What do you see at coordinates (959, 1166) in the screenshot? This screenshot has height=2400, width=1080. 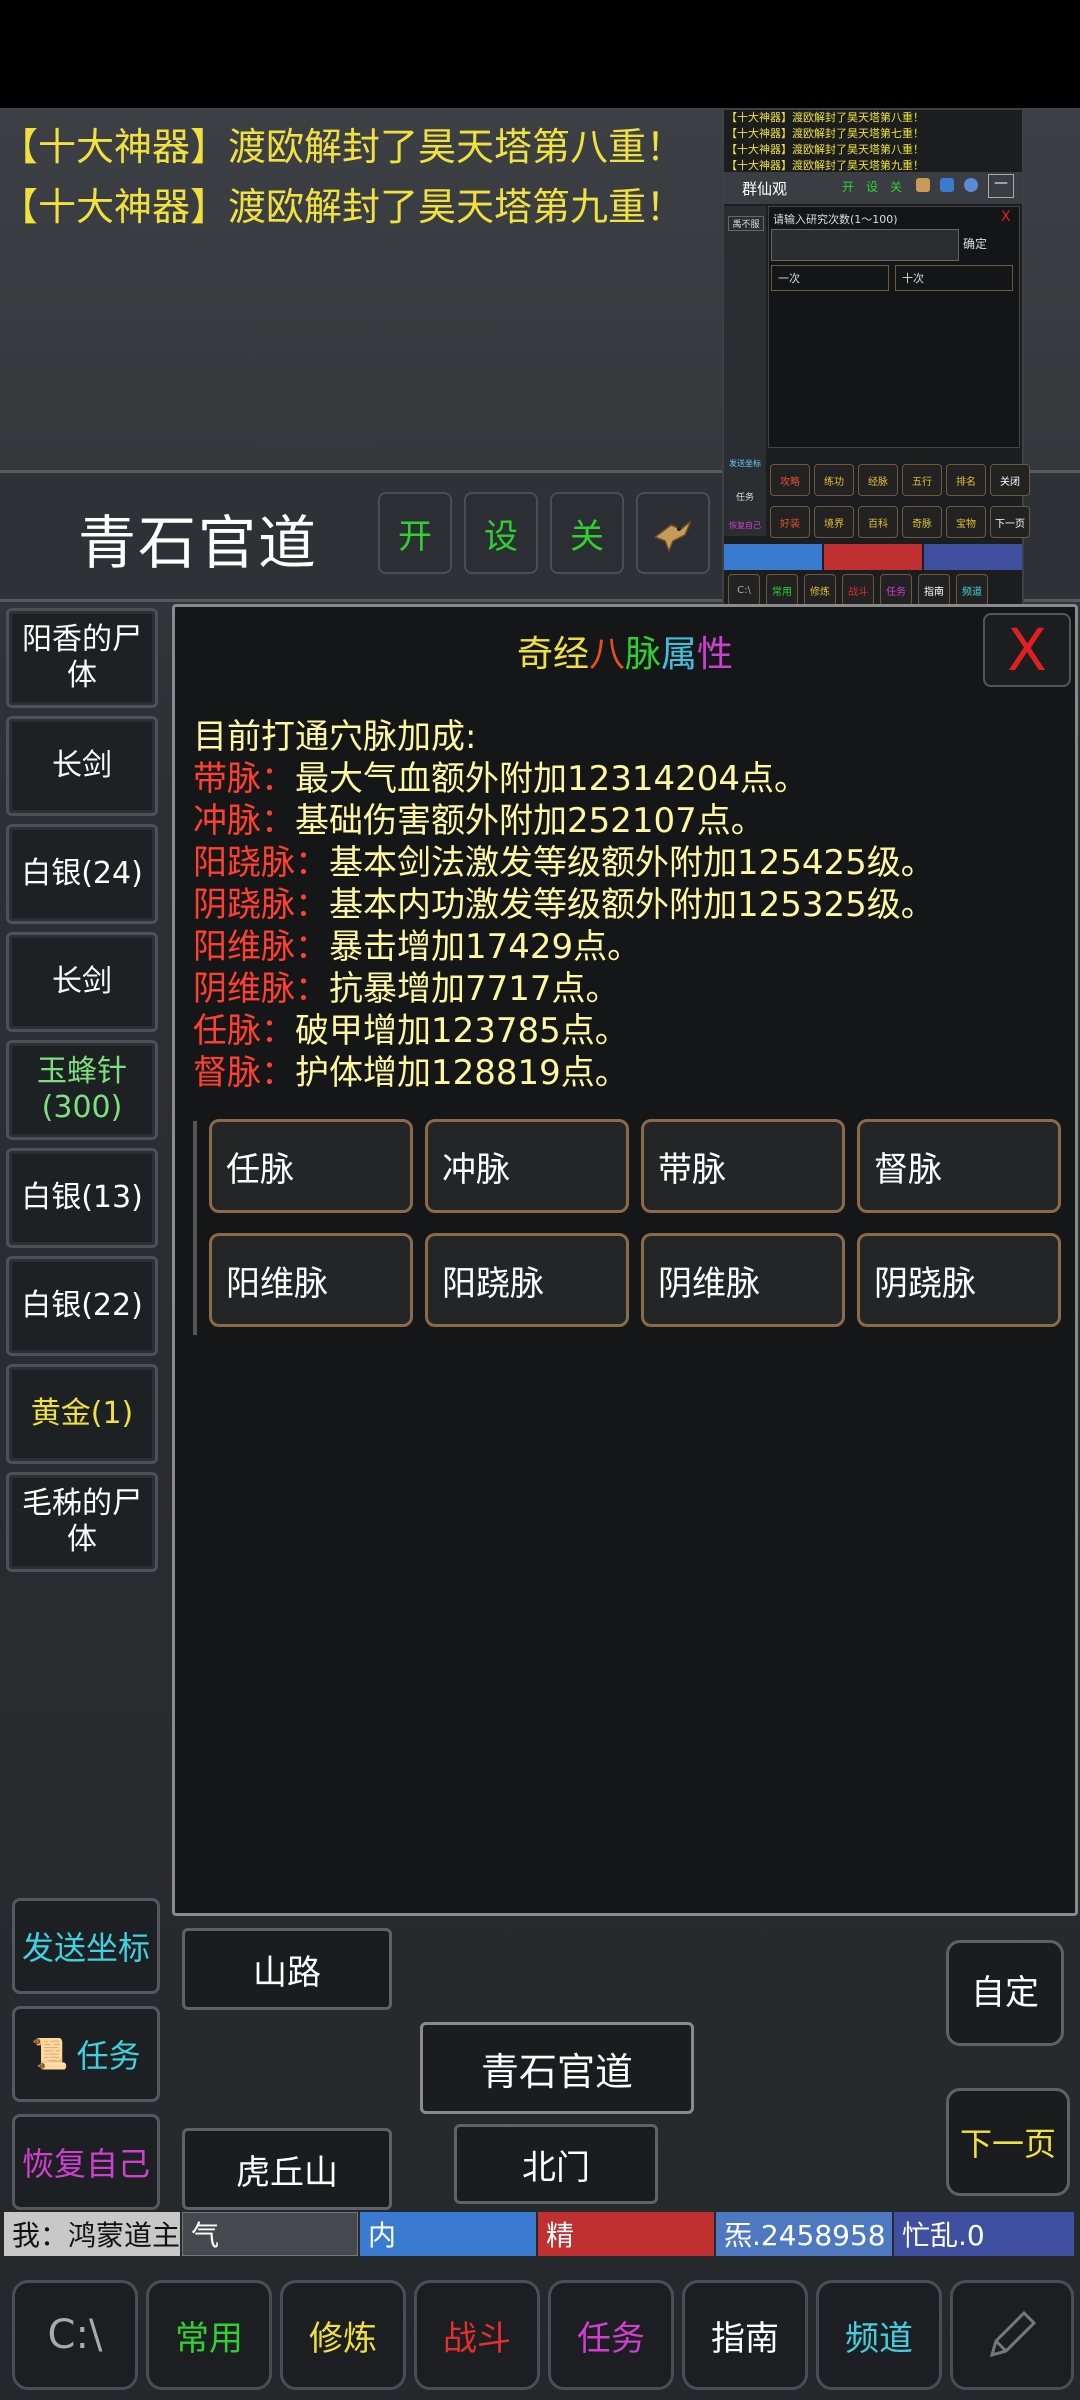 I see `meridian-button-du: 督脉` at bounding box center [959, 1166].